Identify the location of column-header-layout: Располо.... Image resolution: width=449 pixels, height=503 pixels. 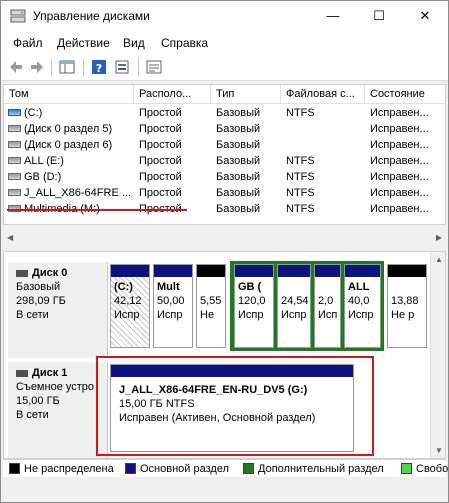
(172, 94).